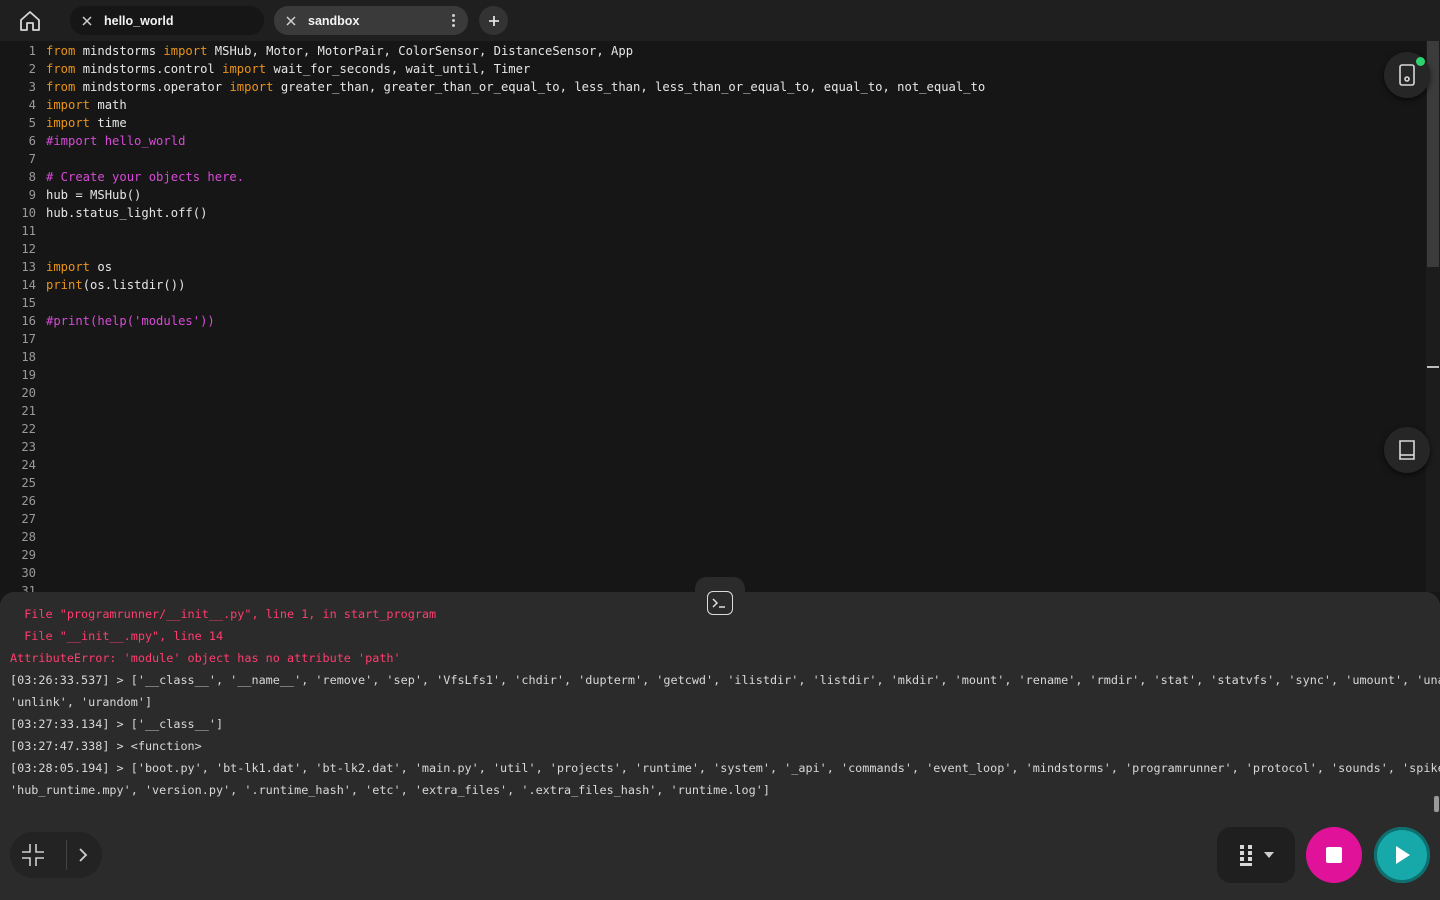  I want to click on slot-selector-button, so click(1256, 855).